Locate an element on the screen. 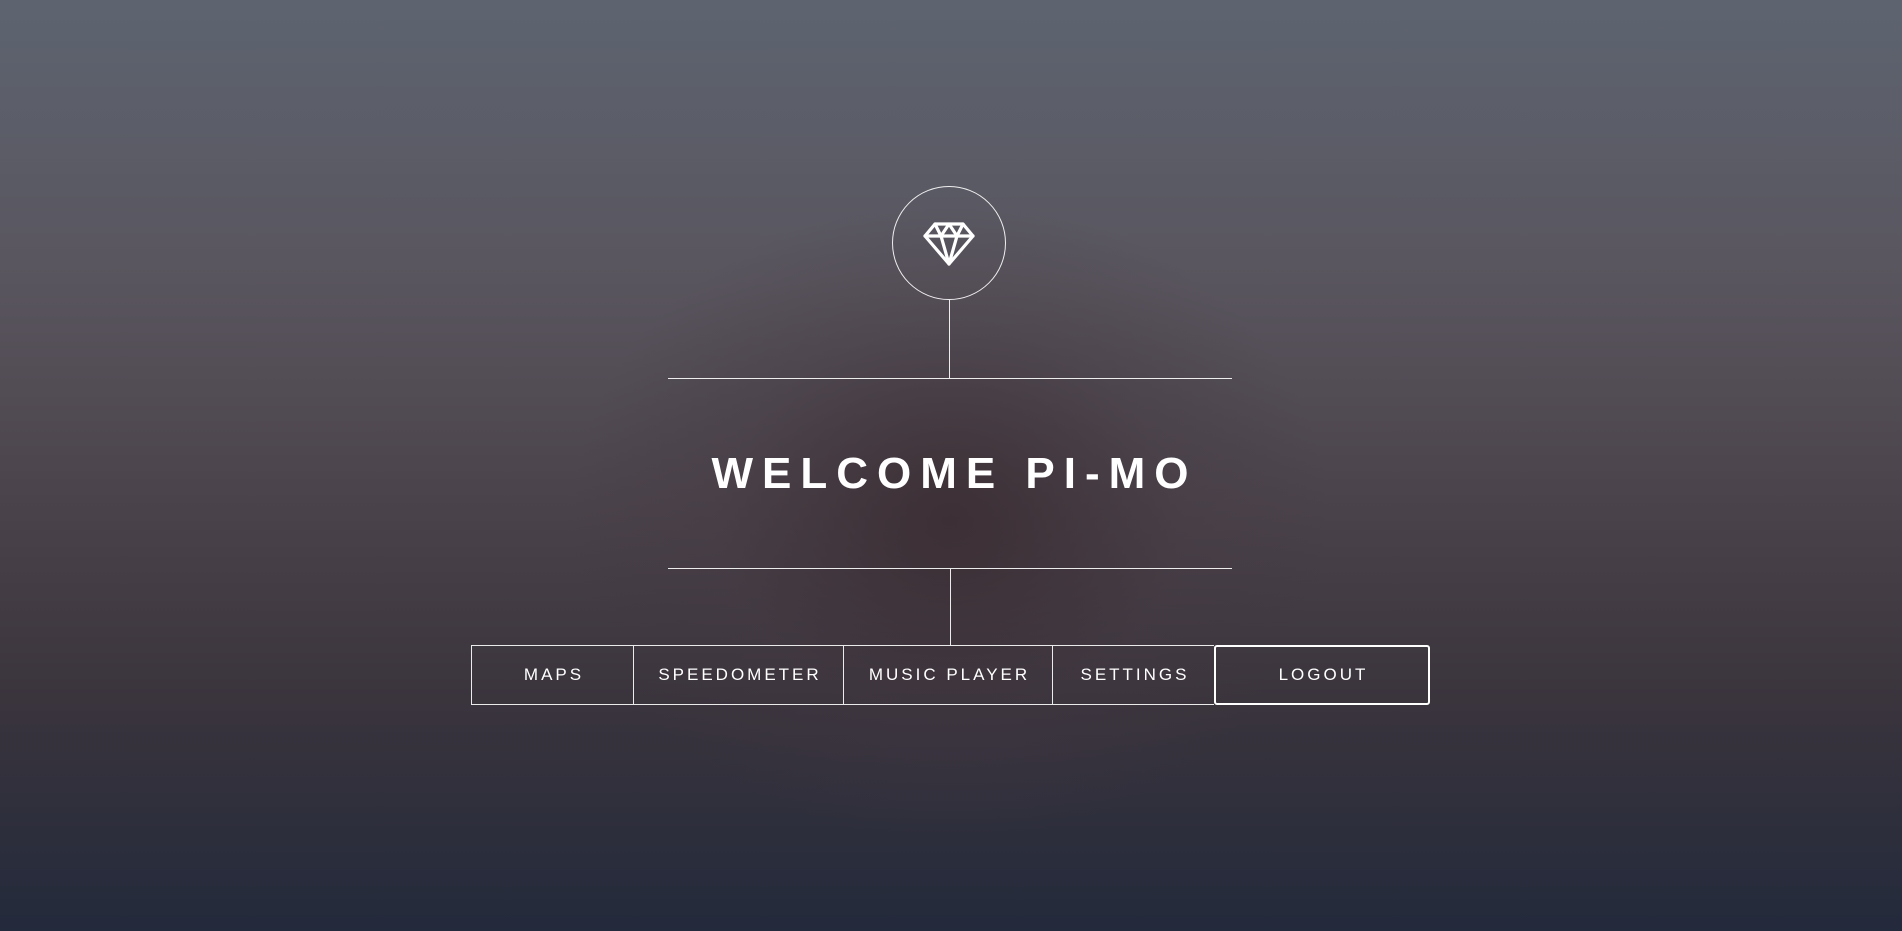  diamond-icon is located at coordinates (949, 244).